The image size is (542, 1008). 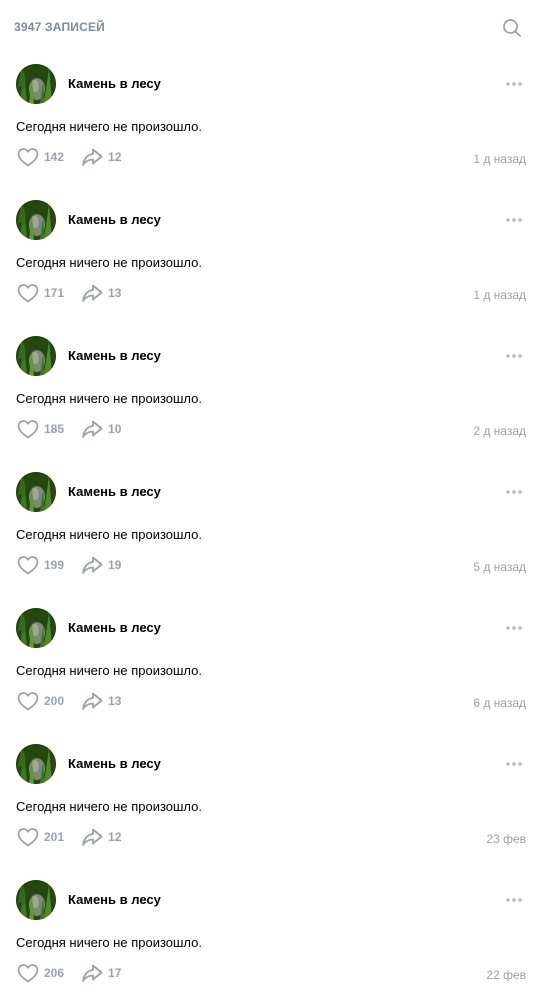 I want to click on post-actions: 142 12, so click(x=68, y=157).